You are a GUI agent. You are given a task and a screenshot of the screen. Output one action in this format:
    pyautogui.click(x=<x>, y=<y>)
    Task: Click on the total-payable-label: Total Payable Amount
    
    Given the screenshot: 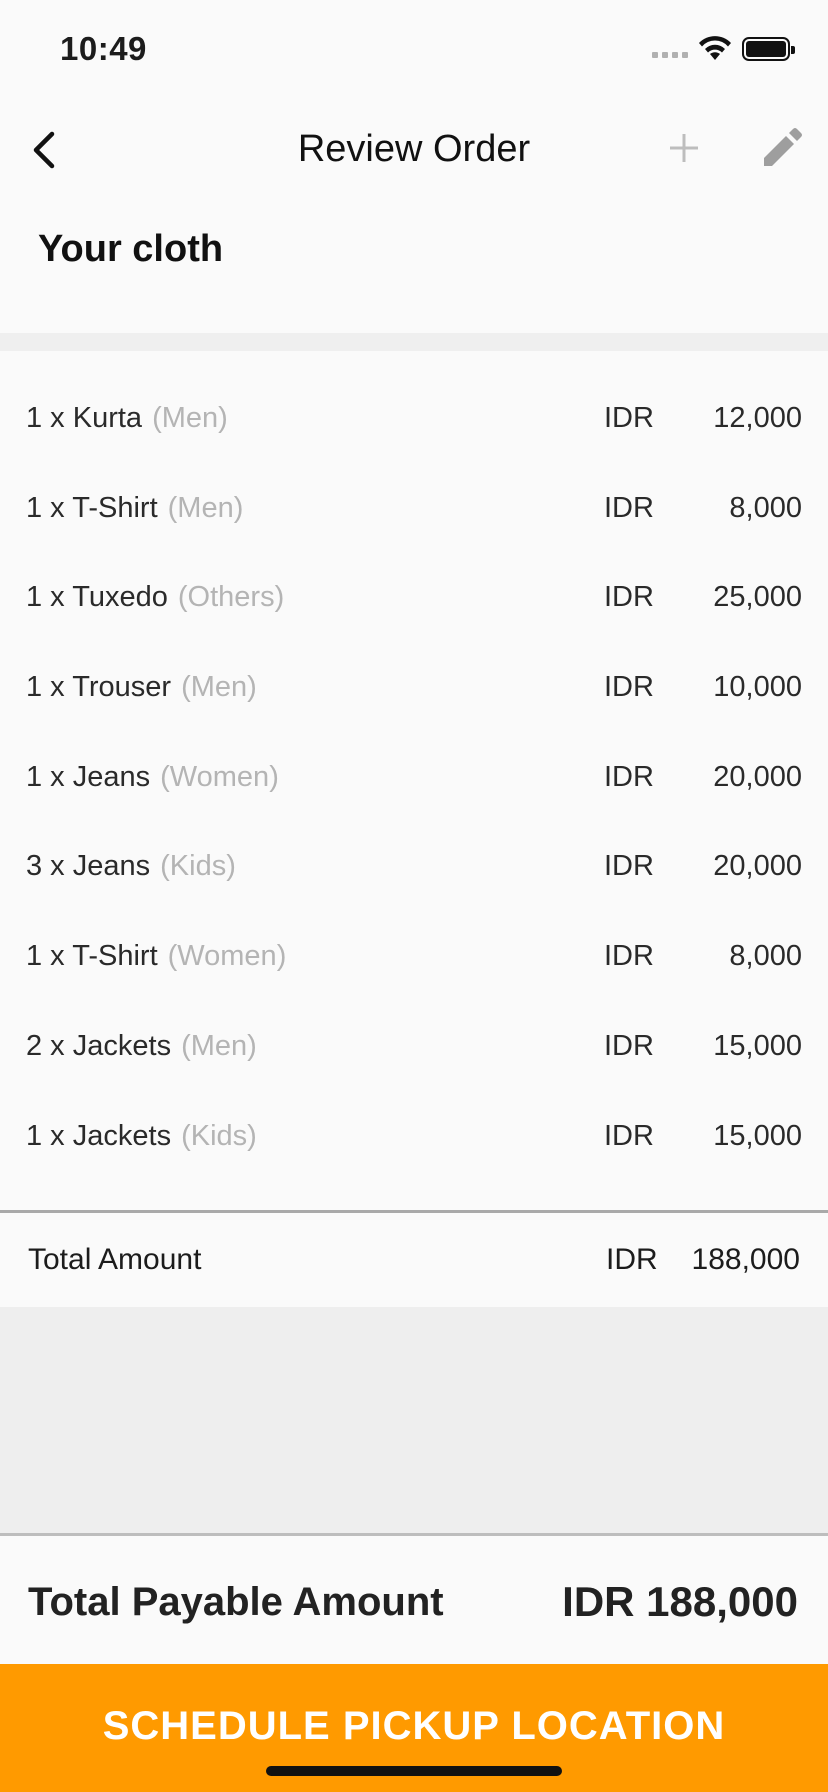 What is the action you would take?
    pyautogui.click(x=236, y=1602)
    